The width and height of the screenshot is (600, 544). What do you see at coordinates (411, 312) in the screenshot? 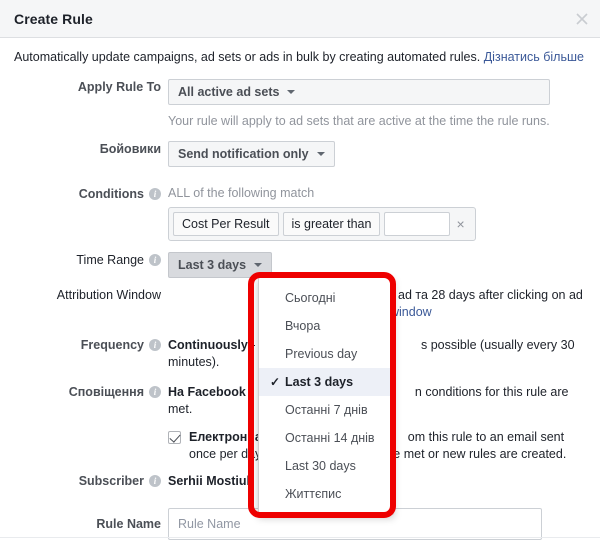
I see `attribution-window-link: window` at bounding box center [411, 312].